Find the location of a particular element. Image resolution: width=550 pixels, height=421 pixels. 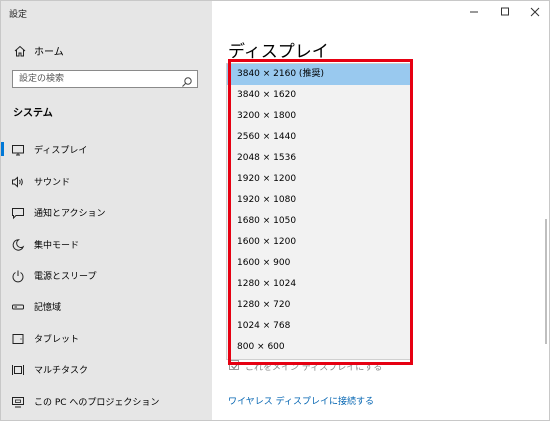

sidebar-item-label: 集中モード is located at coordinates (57, 246).